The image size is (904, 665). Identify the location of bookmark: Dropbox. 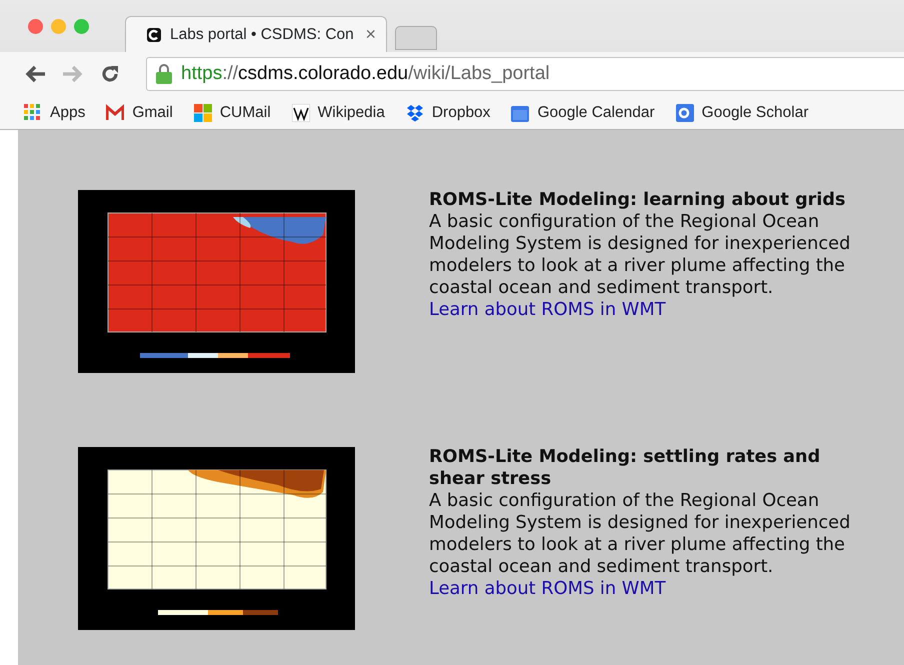
(448, 112).